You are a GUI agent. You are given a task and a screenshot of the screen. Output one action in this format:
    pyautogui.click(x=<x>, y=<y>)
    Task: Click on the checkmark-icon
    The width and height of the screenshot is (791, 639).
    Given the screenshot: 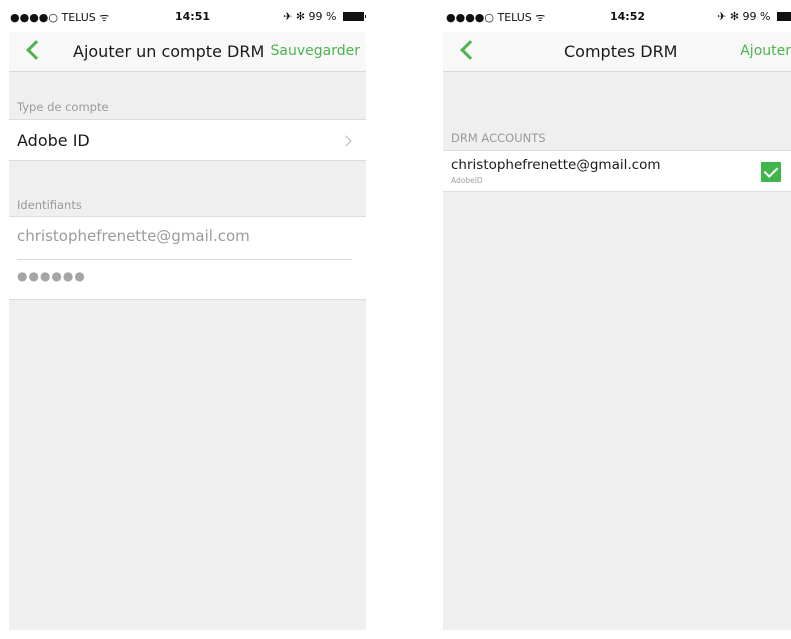 What is the action you would take?
    pyautogui.click(x=771, y=172)
    